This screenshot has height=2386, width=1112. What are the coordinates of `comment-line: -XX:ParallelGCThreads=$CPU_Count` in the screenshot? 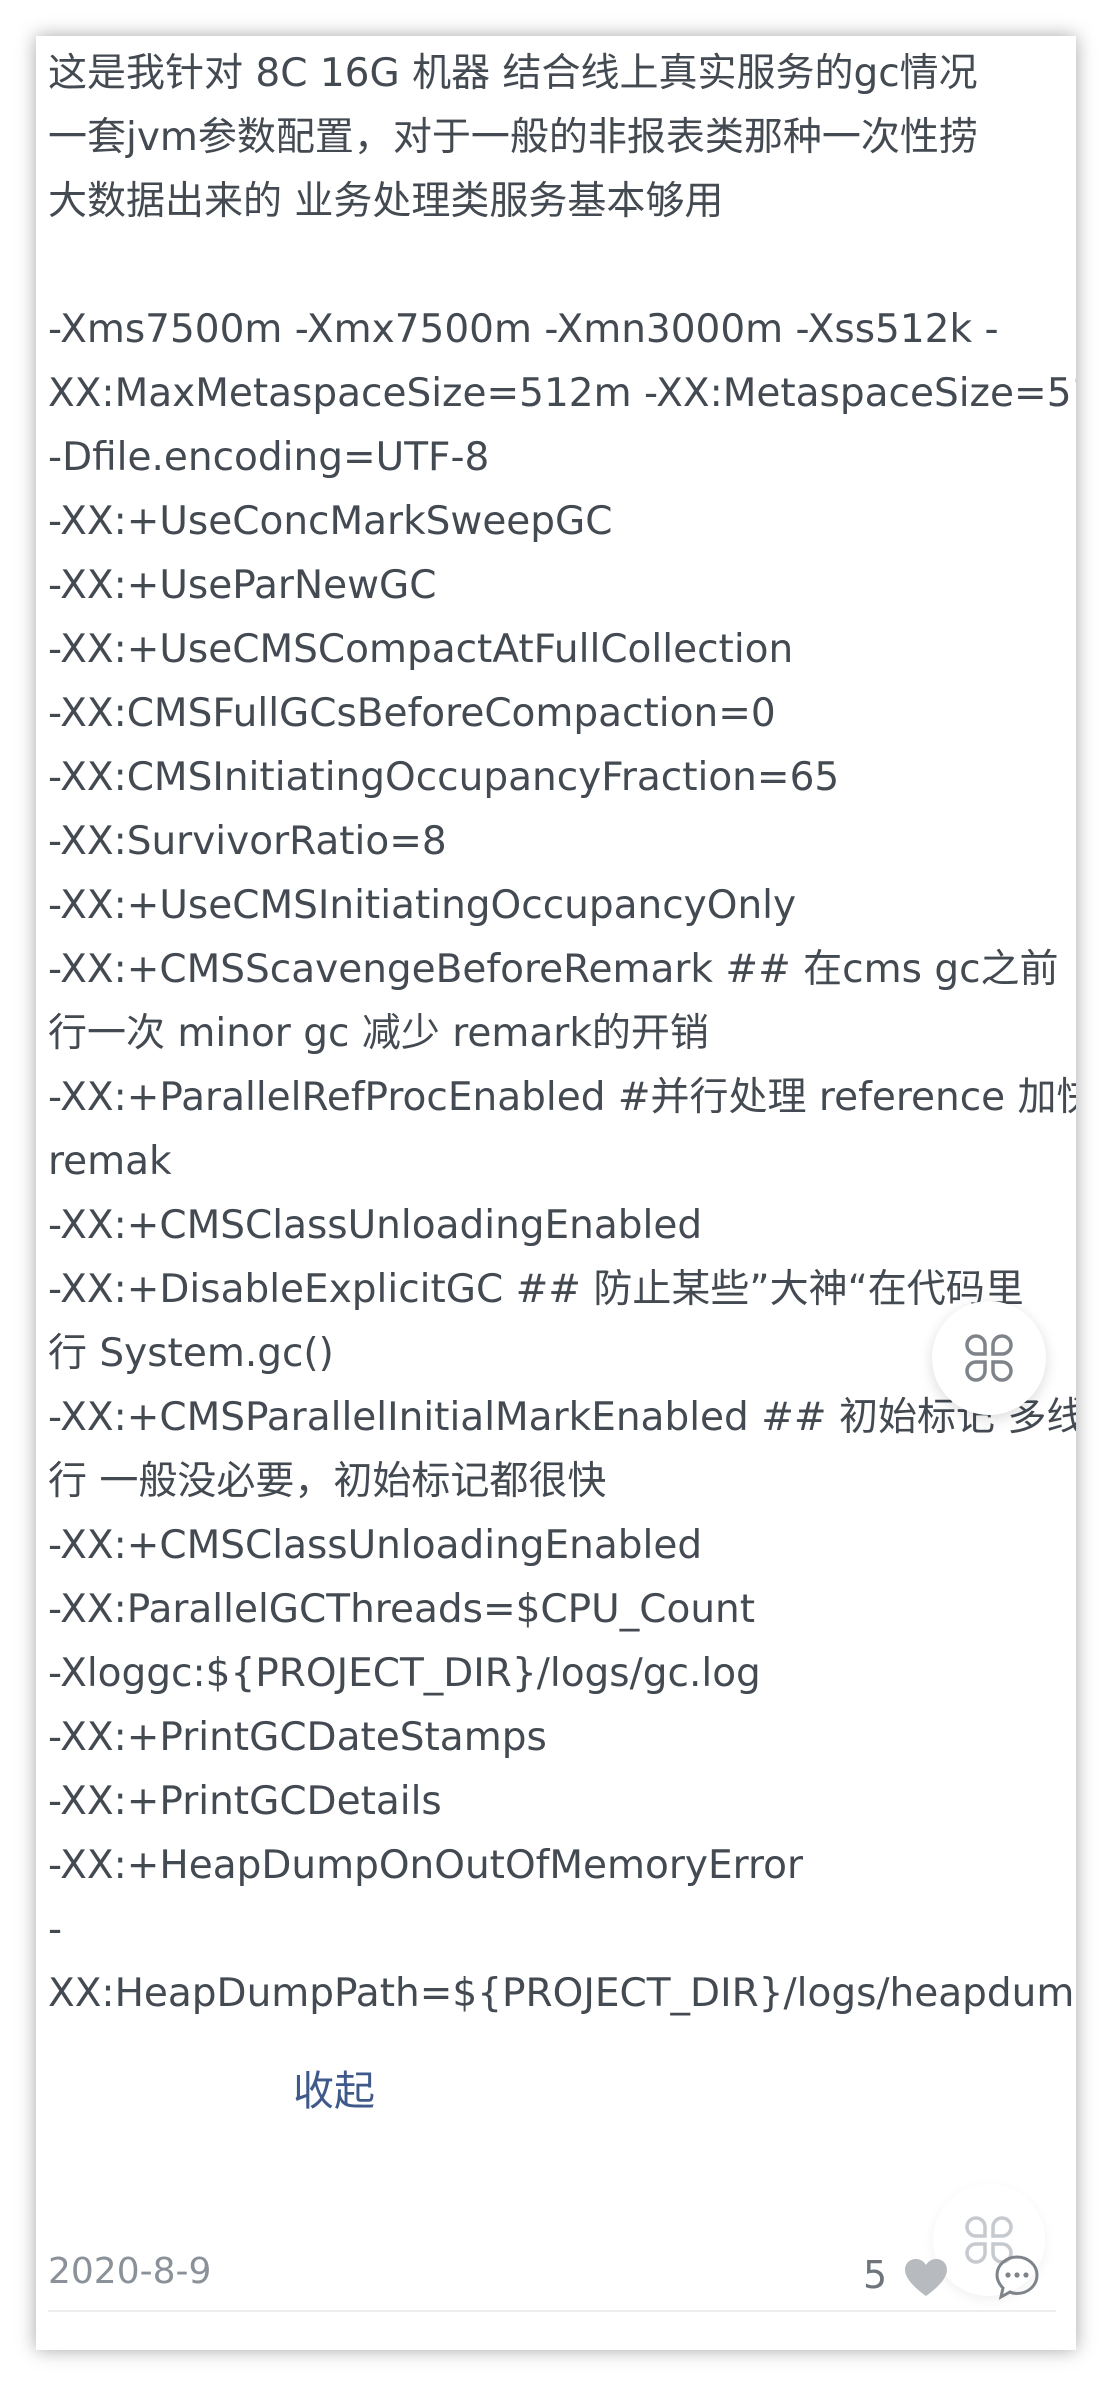 It's located at (402, 1609).